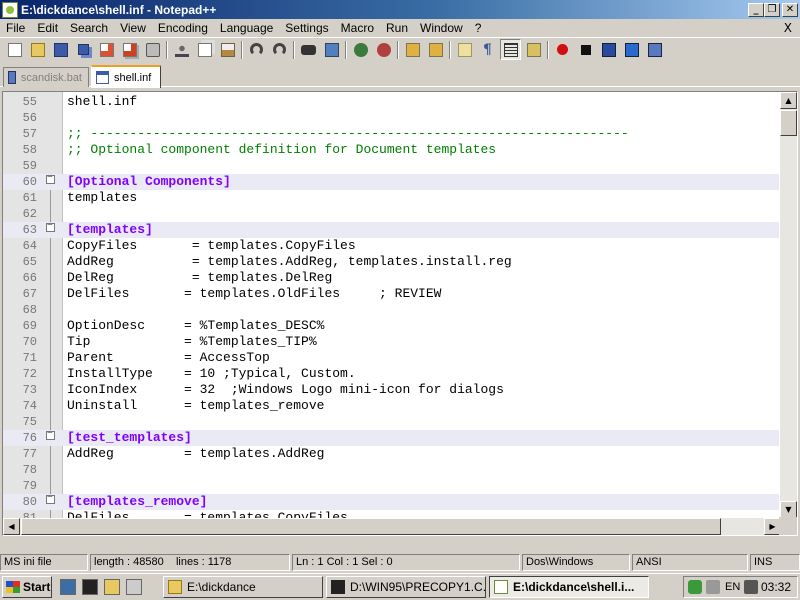 Image resolution: width=800 pixels, height=600 pixels. Describe the element at coordinates (83, 49) in the screenshot. I see `save-all-button` at that location.